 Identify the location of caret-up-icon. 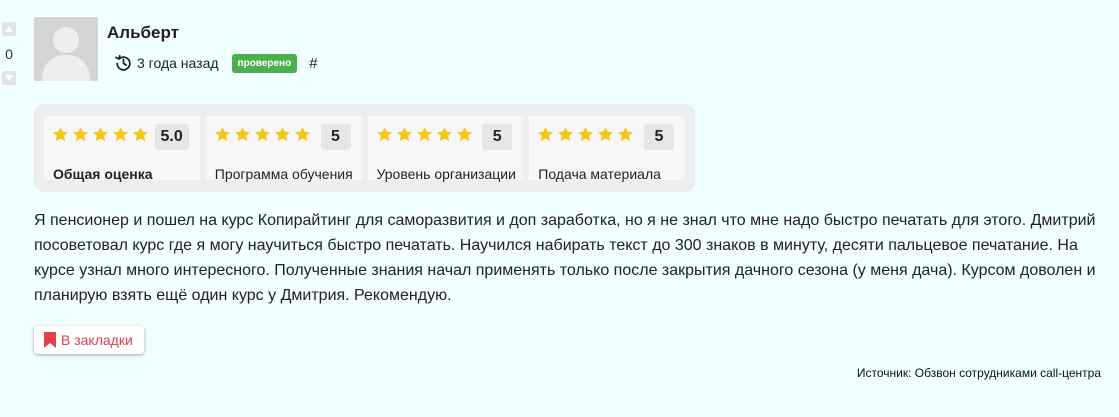
(9, 29).